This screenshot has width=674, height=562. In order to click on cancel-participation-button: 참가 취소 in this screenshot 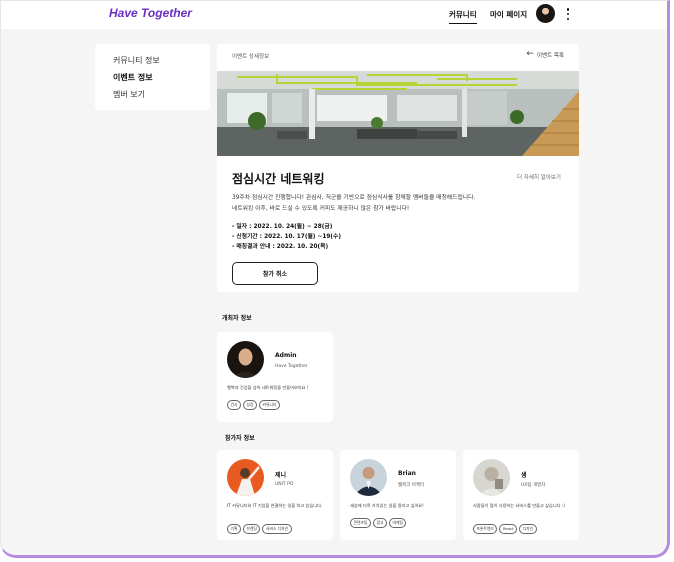, I will do `click(275, 273)`.